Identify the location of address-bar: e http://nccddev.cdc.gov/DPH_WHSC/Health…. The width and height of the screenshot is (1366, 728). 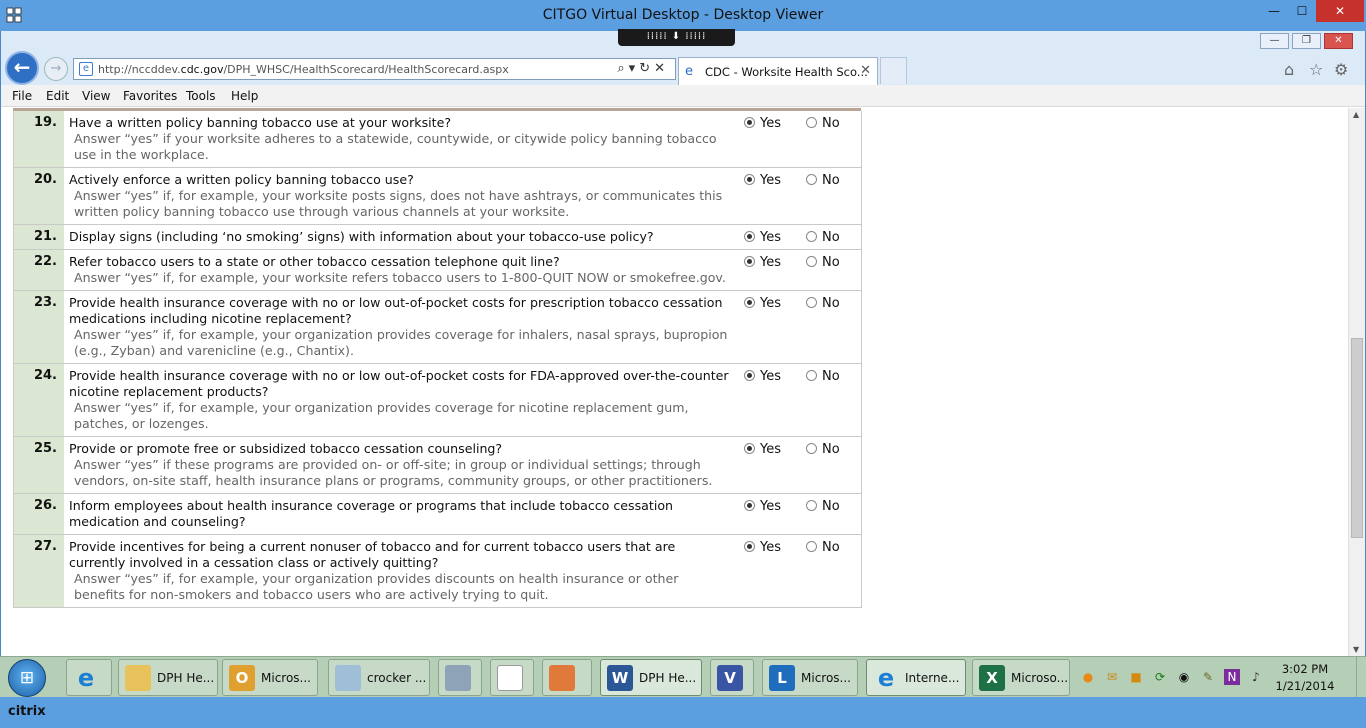
(374, 69).